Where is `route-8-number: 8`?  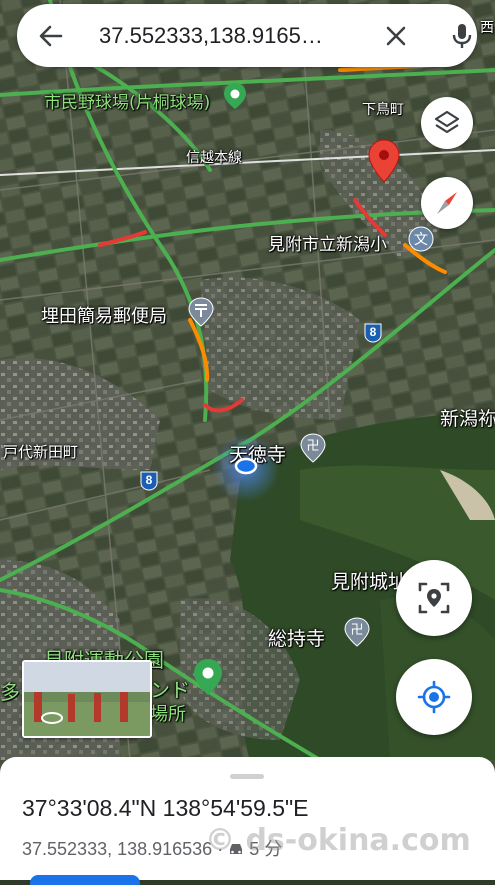 route-8-number: 8 is located at coordinates (373, 332).